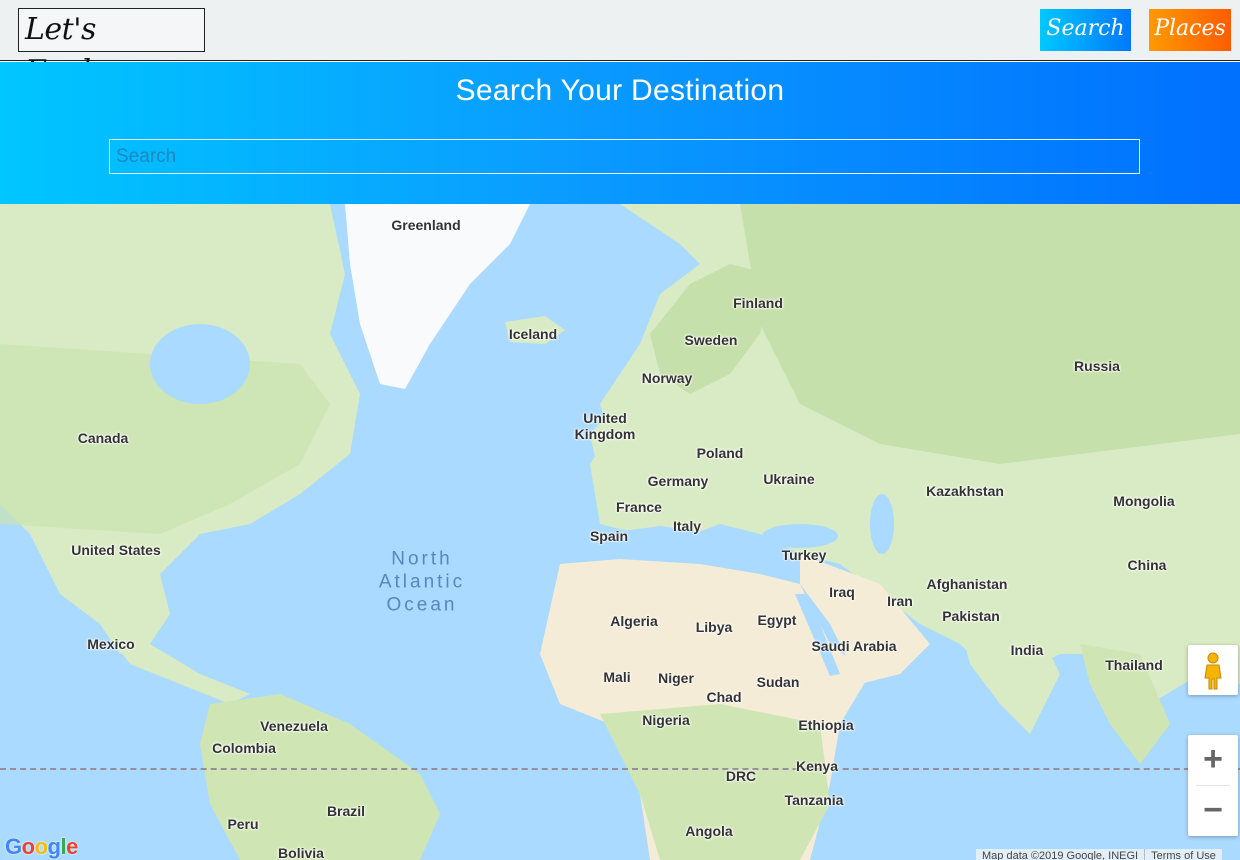 The image size is (1240, 860). What do you see at coordinates (711, 340) in the screenshot?
I see `map-label-sweden: Sweden` at bounding box center [711, 340].